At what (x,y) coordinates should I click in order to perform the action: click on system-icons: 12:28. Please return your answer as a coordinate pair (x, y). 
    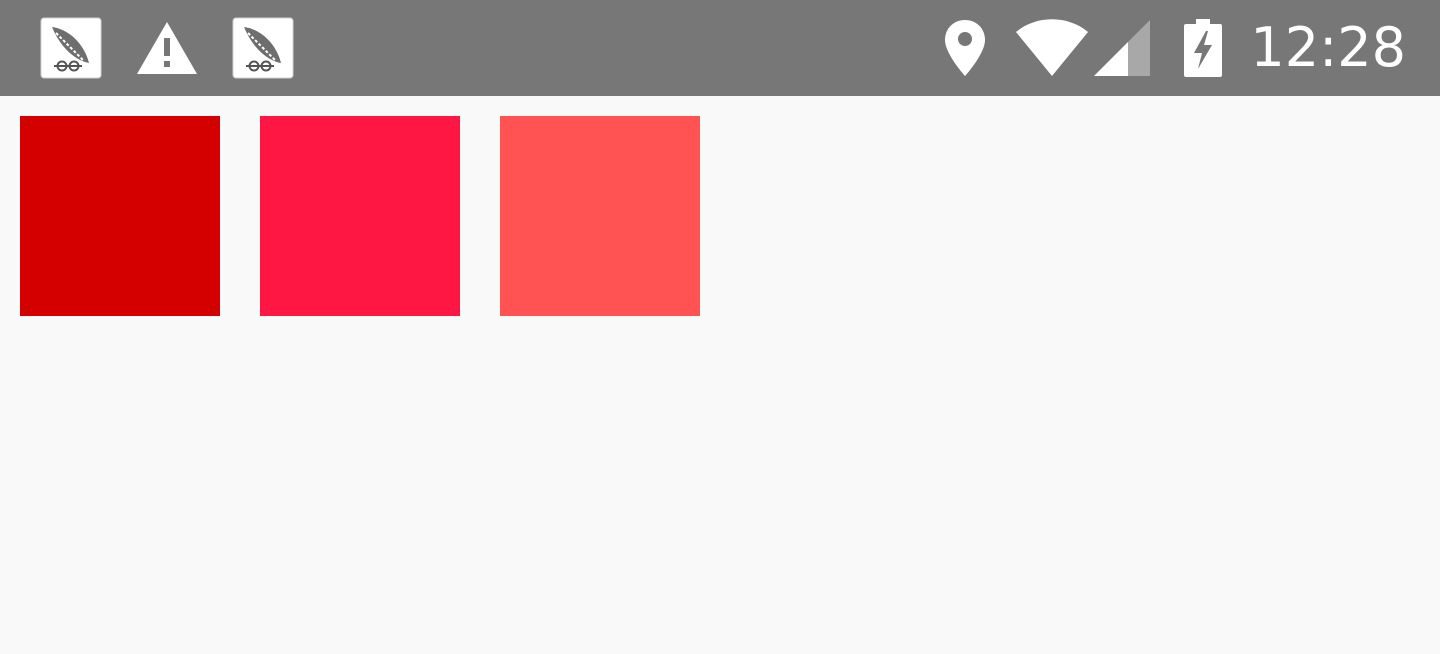
    Looking at the image, I should click on (1175, 48).